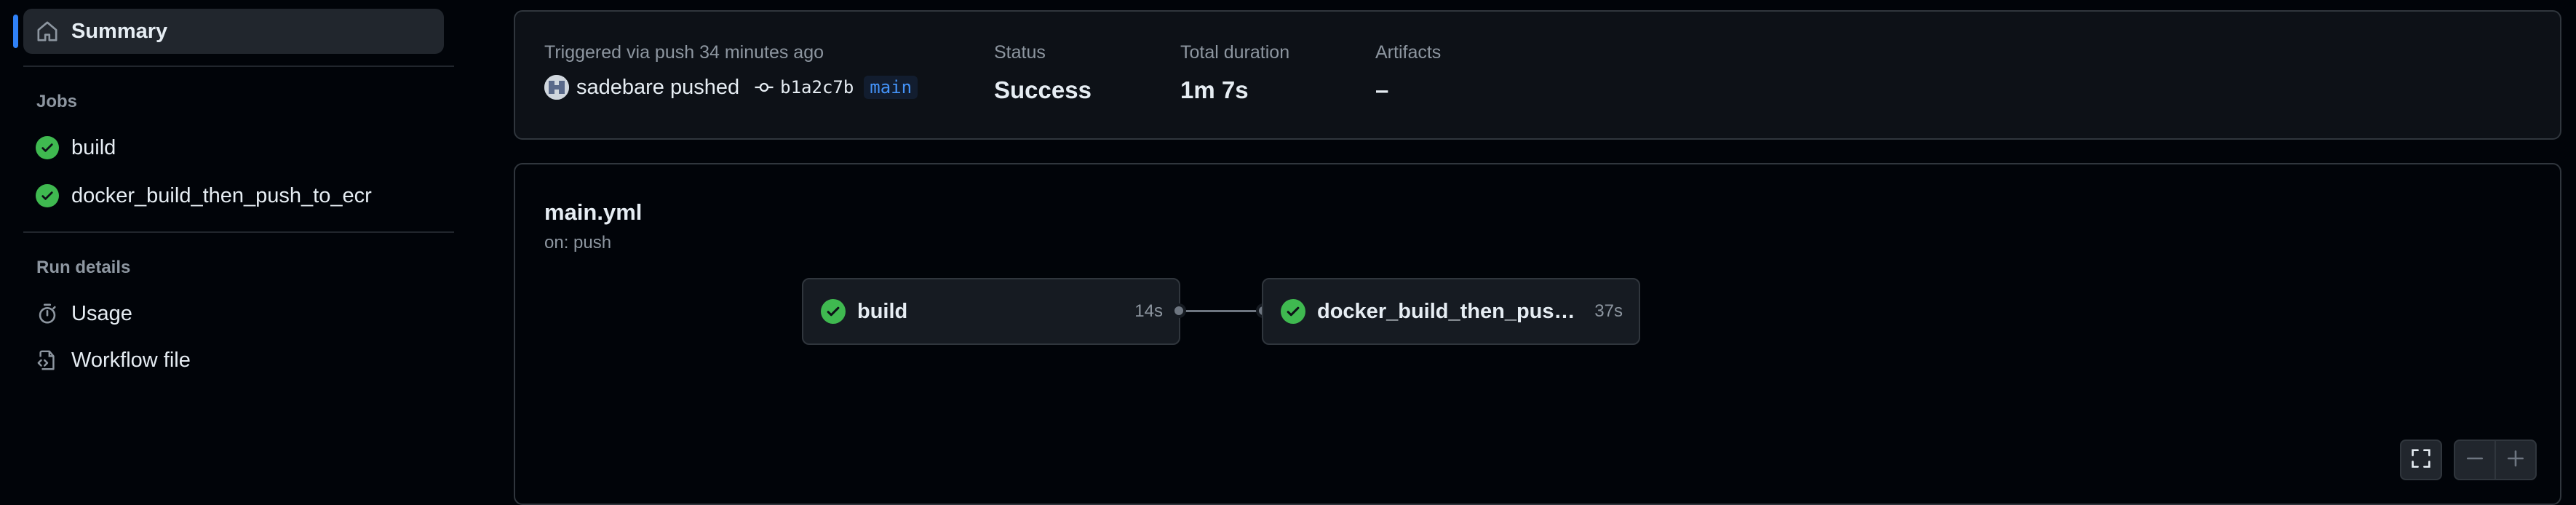  What do you see at coordinates (1179, 311) in the screenshot?
I see `connector-port` at bounding box center [1179, 311].